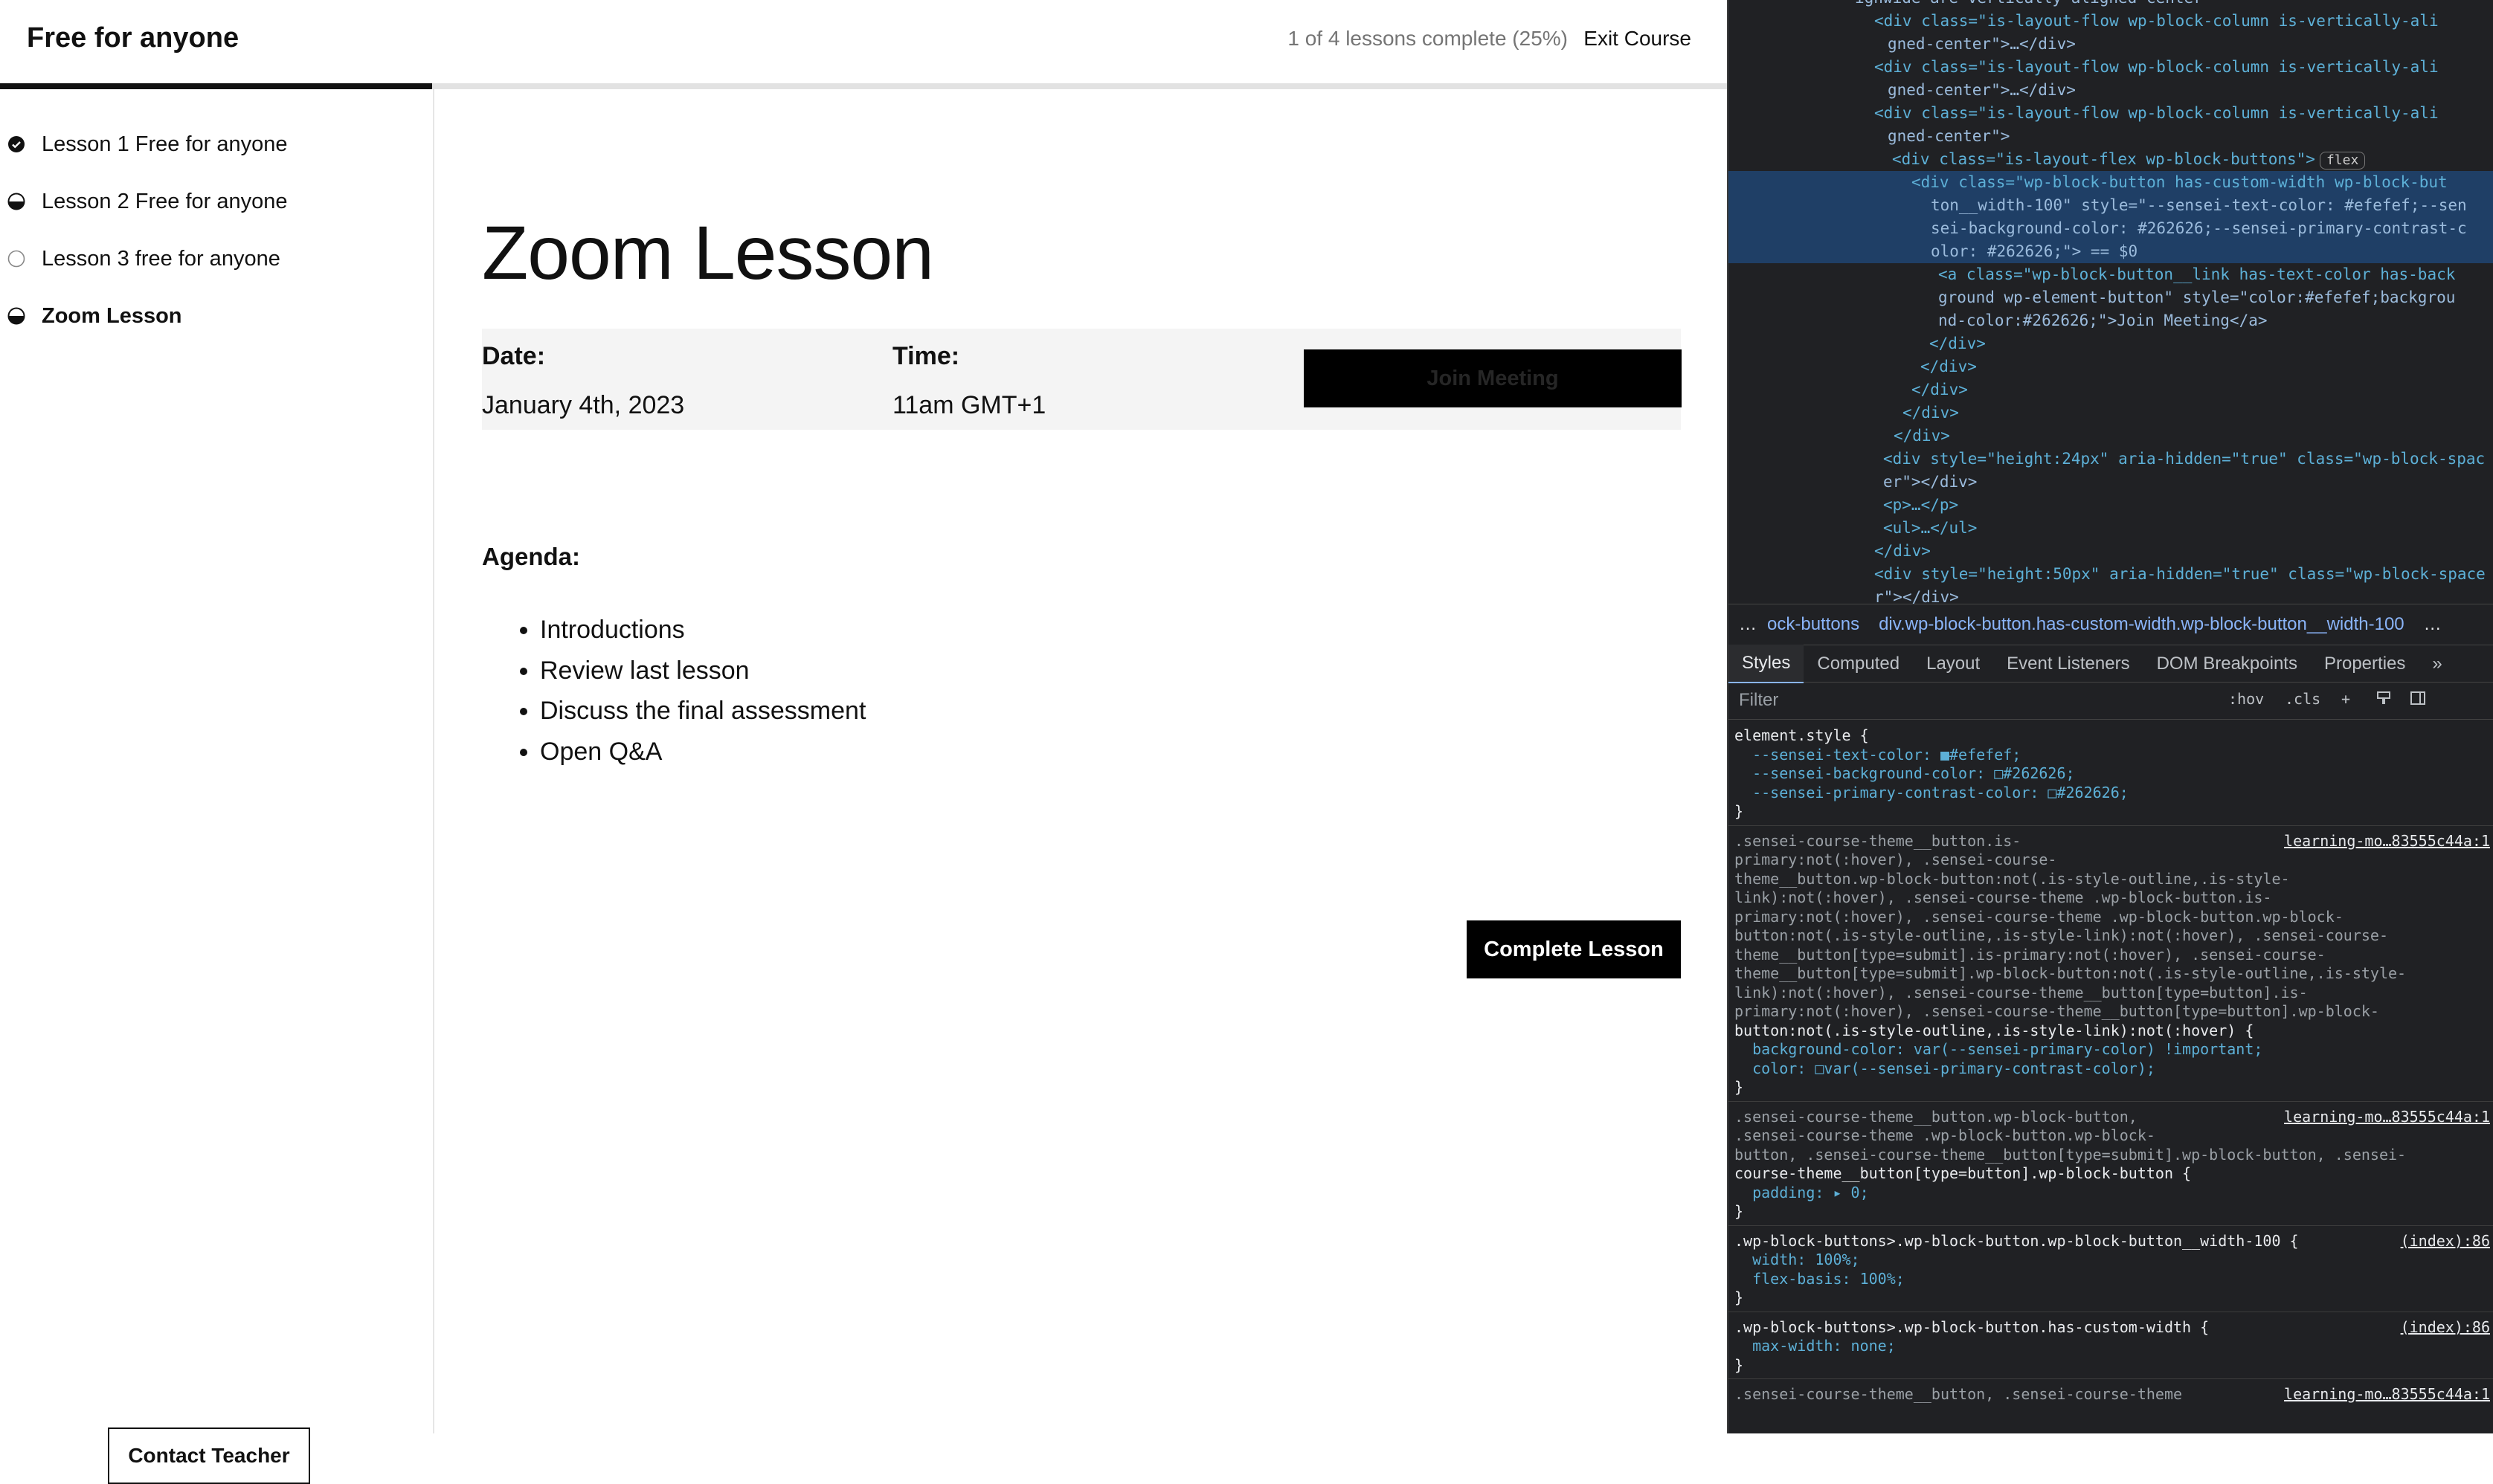 The height and width of the screenshot is (1484, 2493). Describe the element at coordinates (2418, 700) in the screenshot. I see `sidebar-toggle-icon` at that location.